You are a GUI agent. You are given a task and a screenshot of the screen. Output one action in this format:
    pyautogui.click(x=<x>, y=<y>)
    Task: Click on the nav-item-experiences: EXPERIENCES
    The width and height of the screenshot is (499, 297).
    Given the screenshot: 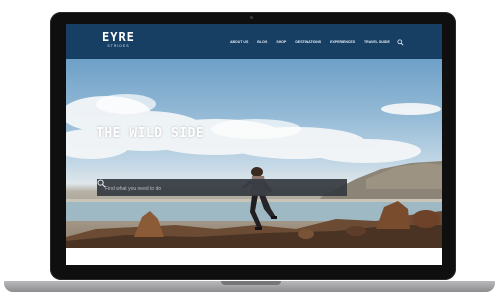 What is the action you would take?
    pyautogui.click(x=342, y=42)
    